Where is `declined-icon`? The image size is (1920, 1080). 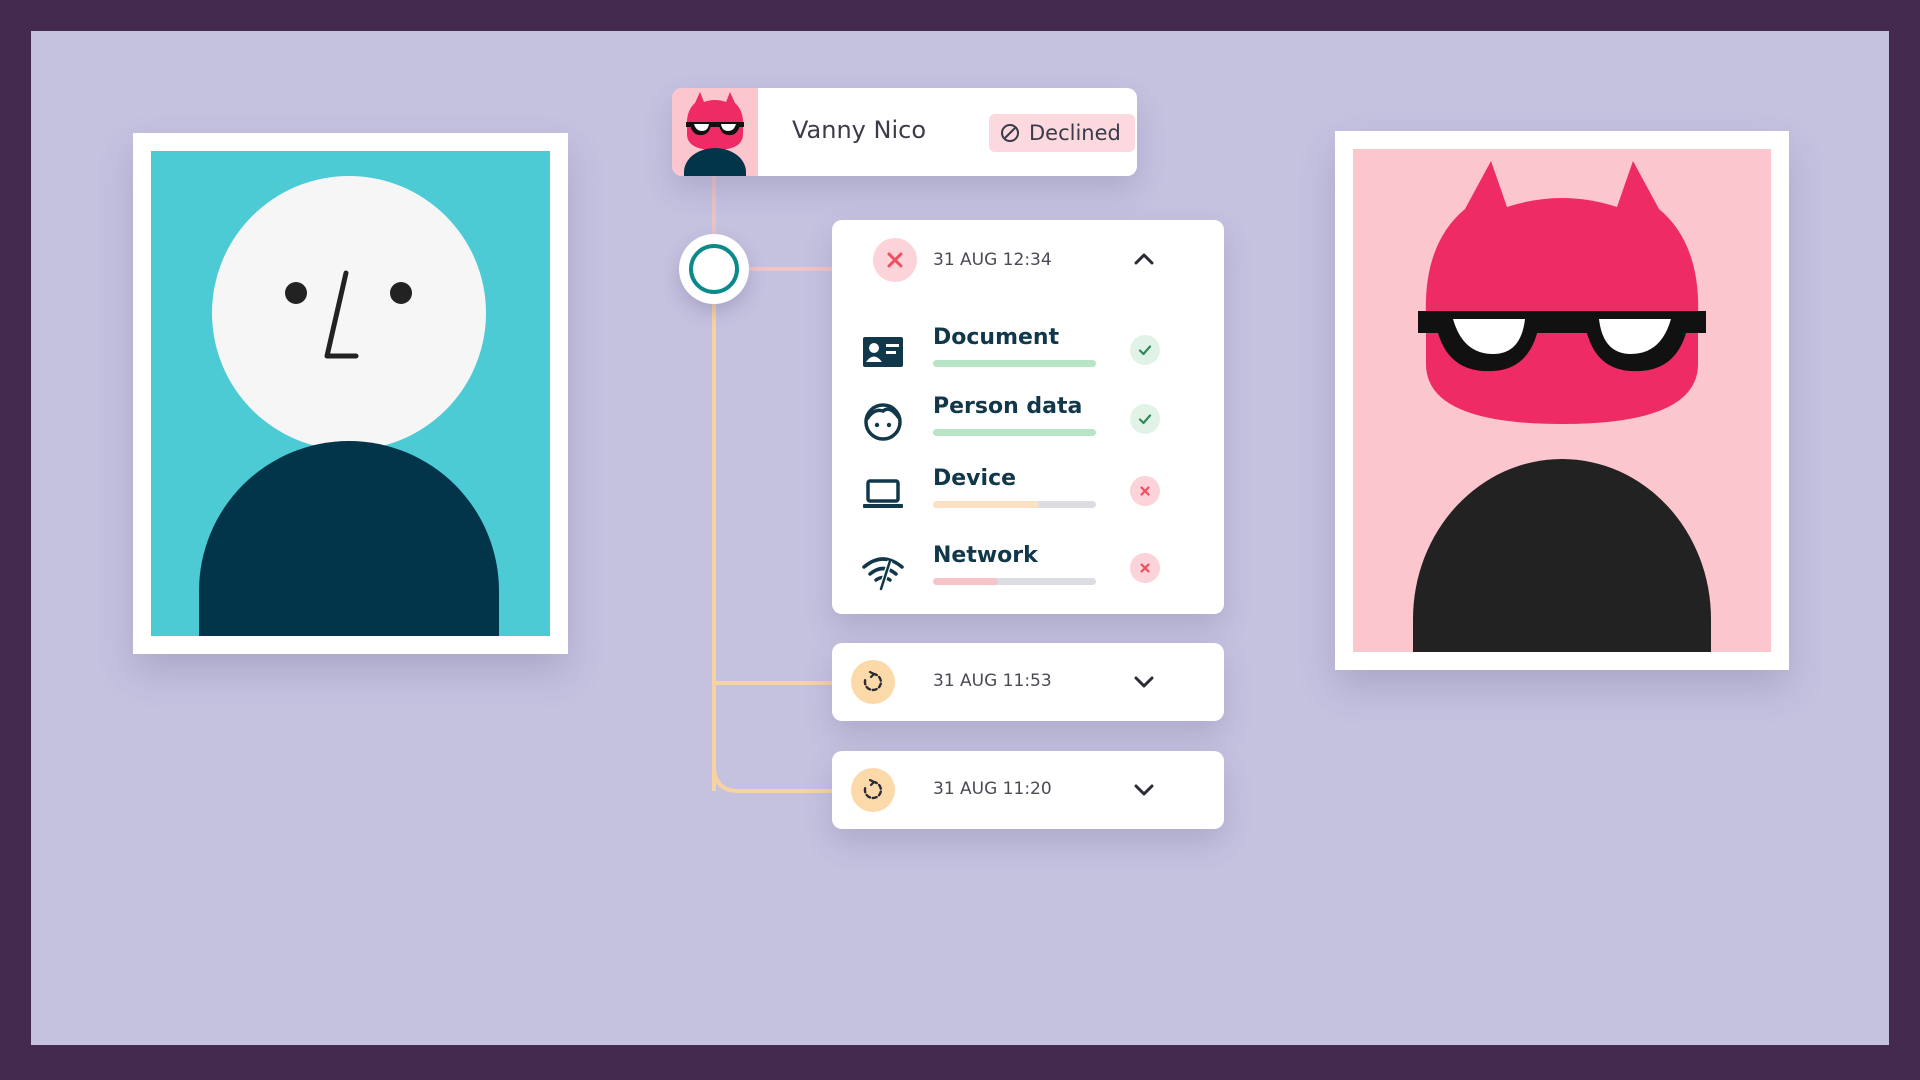
declined-icon is located at coordinates (1010, 133).